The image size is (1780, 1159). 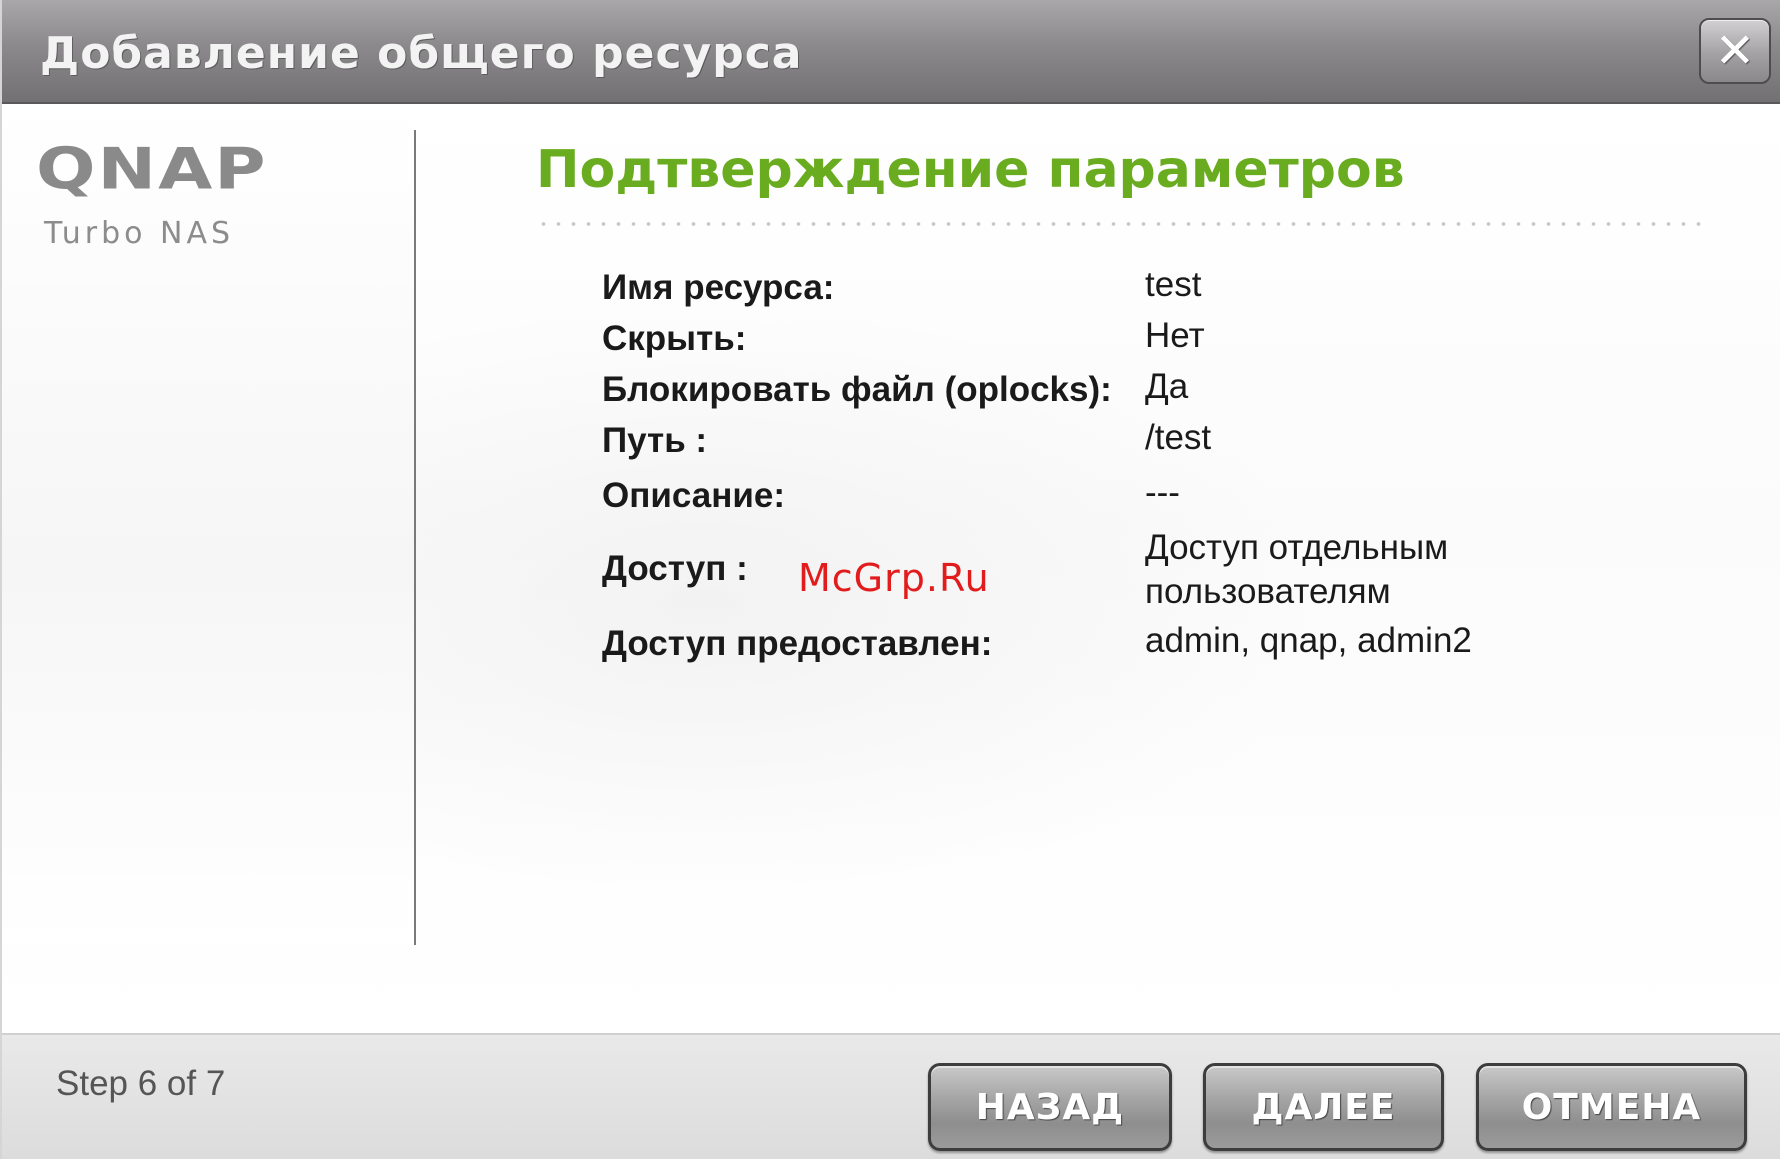 What do you see at coordinates (415, 537) in the screenshot?
I see `vertical-divider` at bounding box center [415, 537].